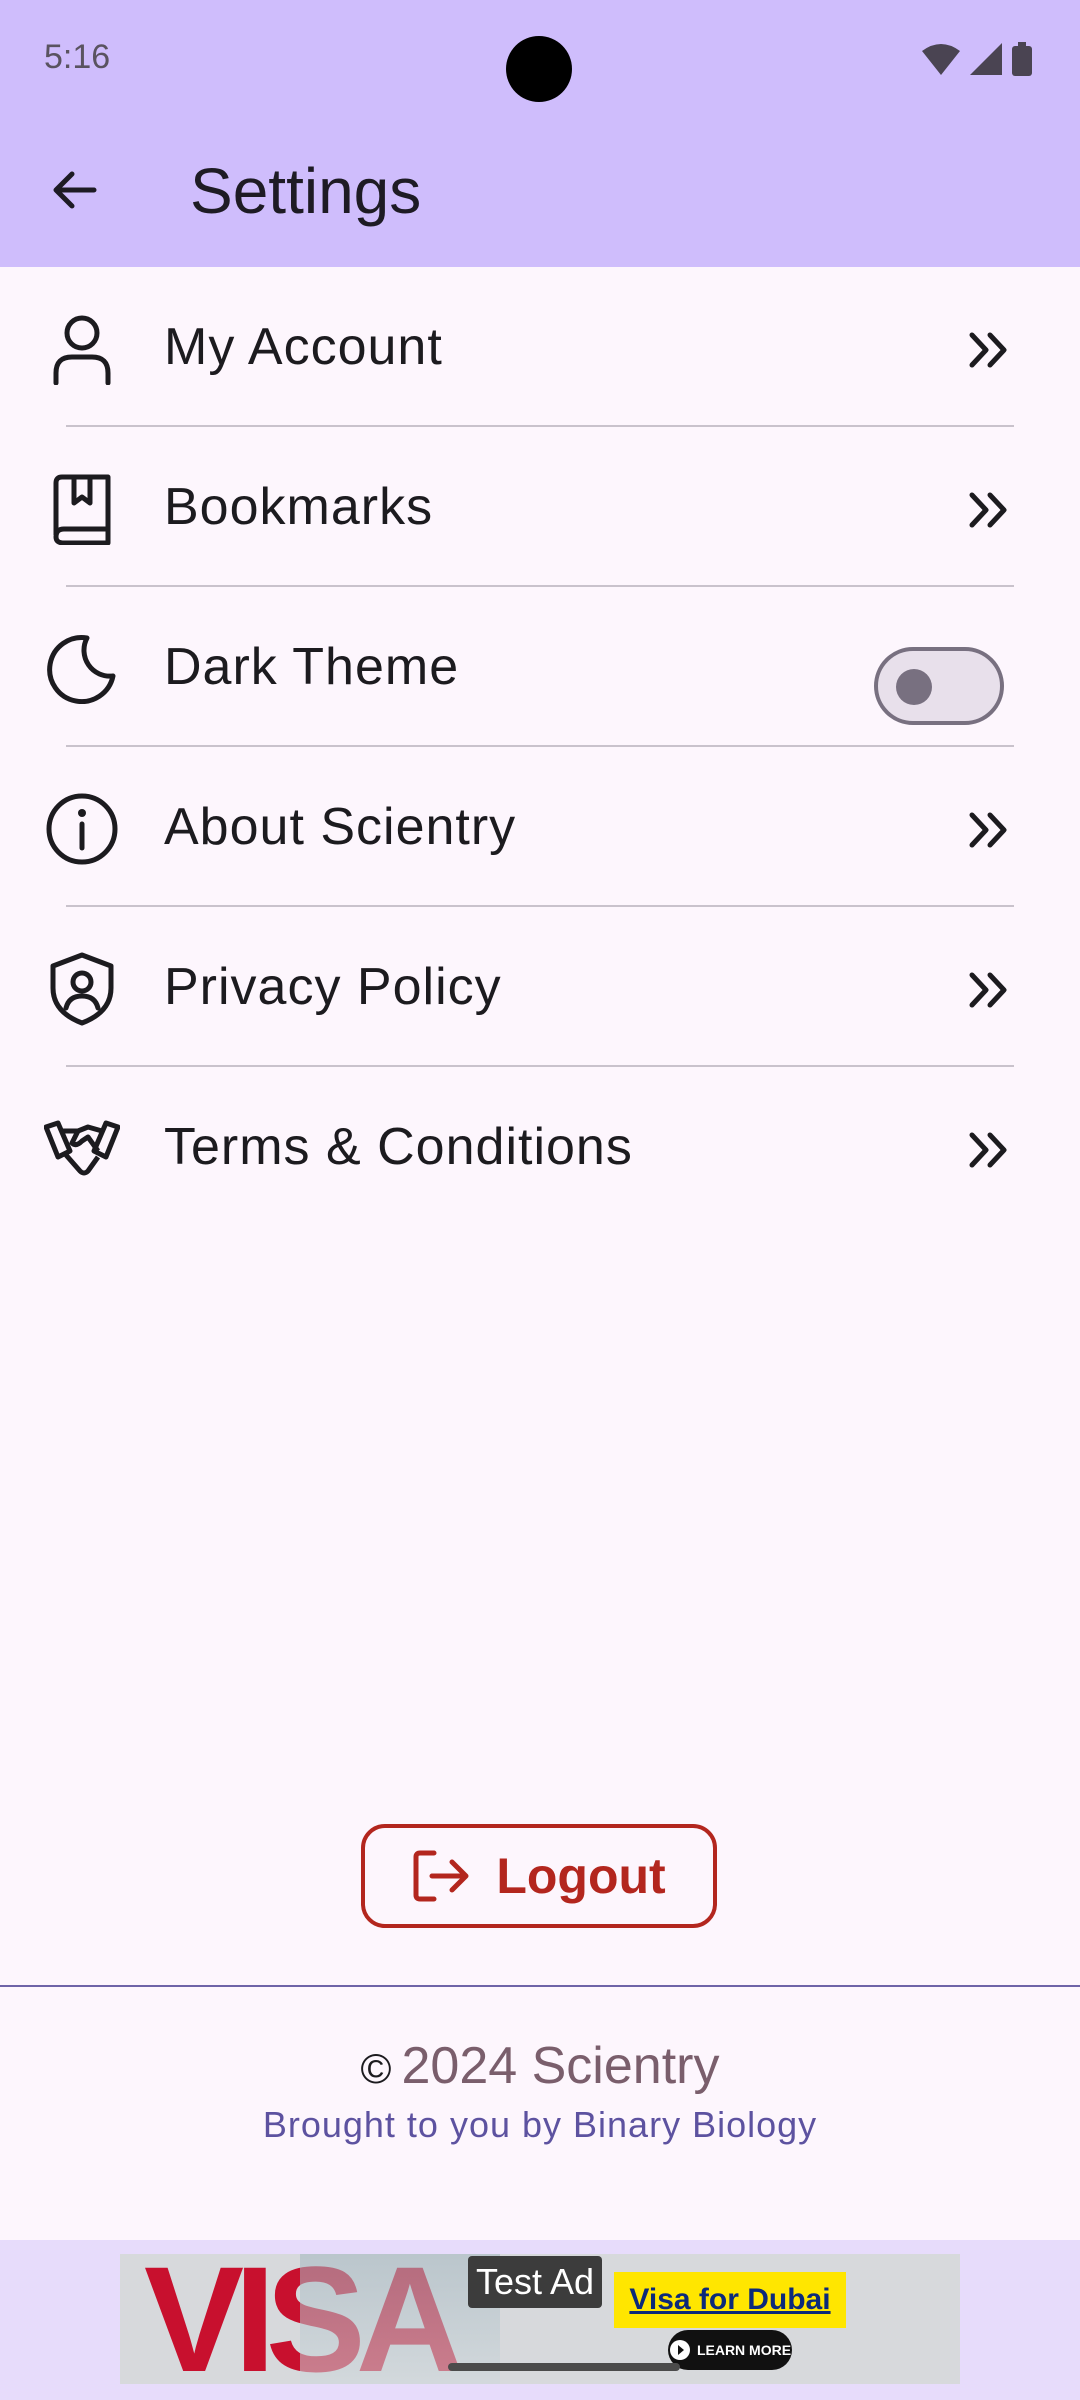 This screenshot has width=1080, height=2400. I want to click on play-circle-icon, so click(679, 2350).